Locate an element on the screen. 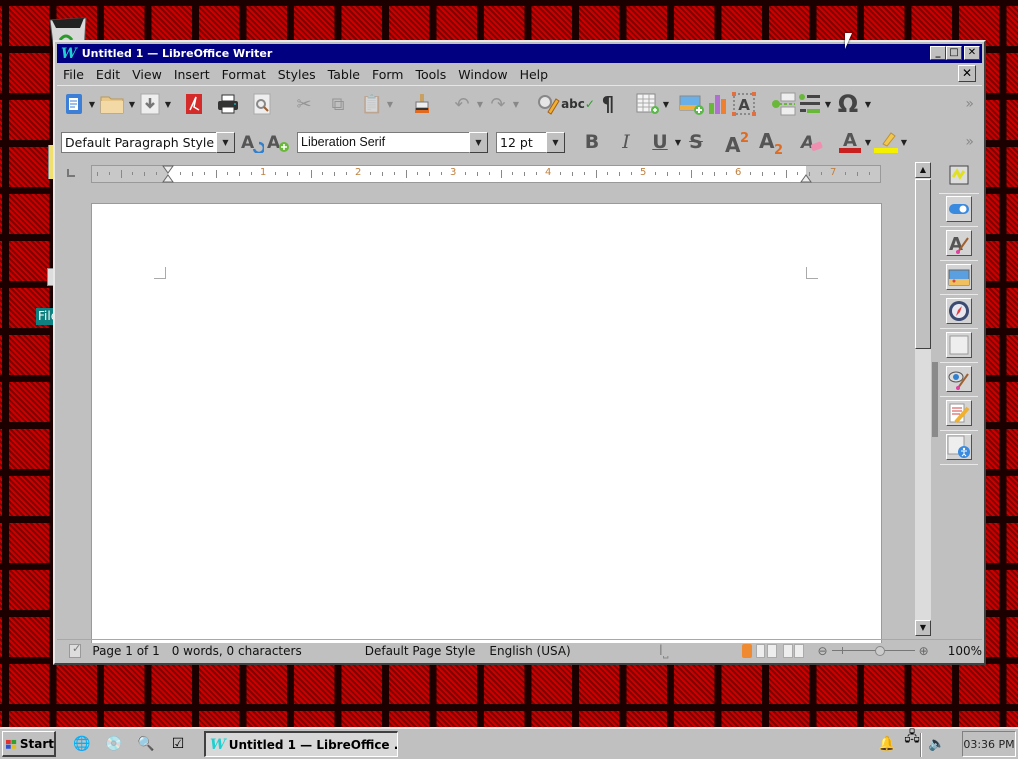 This screenshot has width=1018, height=759. menu-window: Window is located at coordinates (482, 74).